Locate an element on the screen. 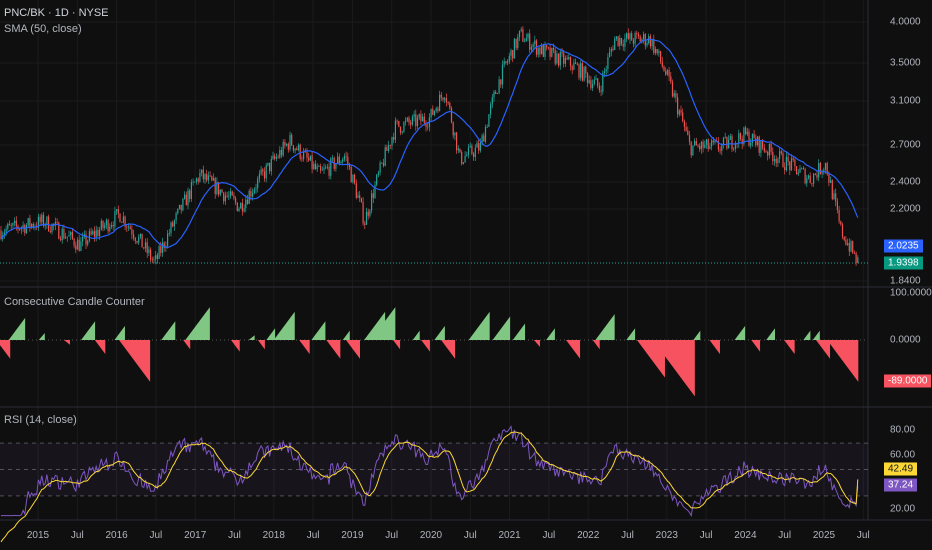  rsi-value-badge: 37.24 is located at coordinates (901, 485).